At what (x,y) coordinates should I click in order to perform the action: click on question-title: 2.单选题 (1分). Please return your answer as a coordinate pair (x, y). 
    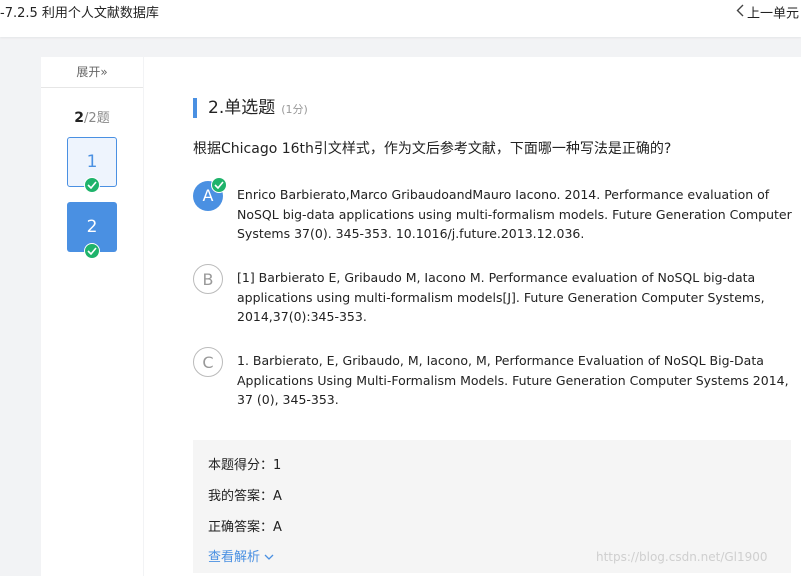
    Looking at the image, I should click on (250, 108).